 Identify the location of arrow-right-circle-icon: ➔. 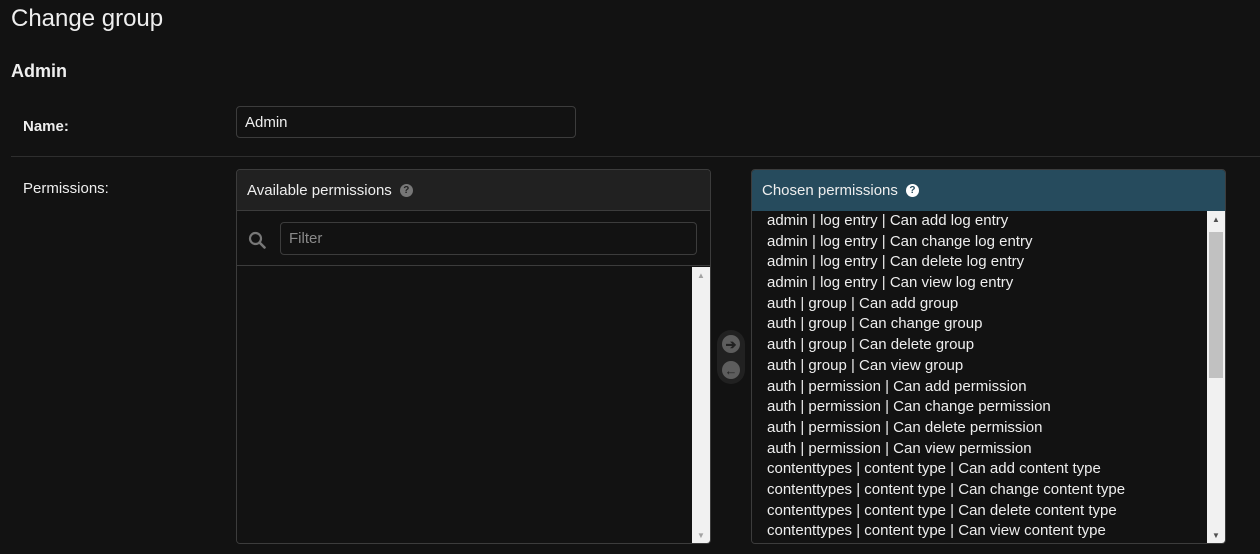
(731, 344).